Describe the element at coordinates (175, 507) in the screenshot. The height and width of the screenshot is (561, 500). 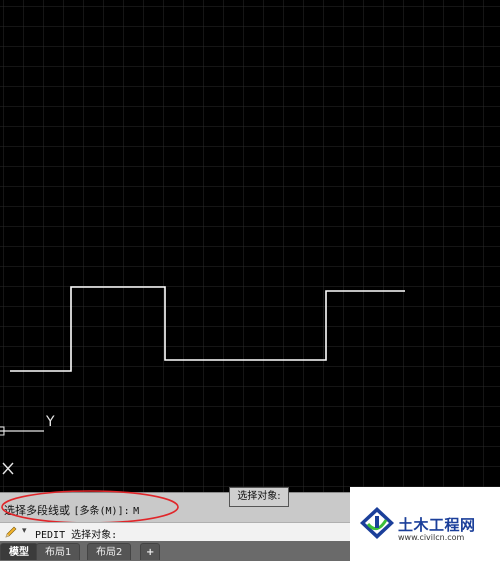
I see `command-history: 选择多段线或 [多条(M)]: M` at that location.